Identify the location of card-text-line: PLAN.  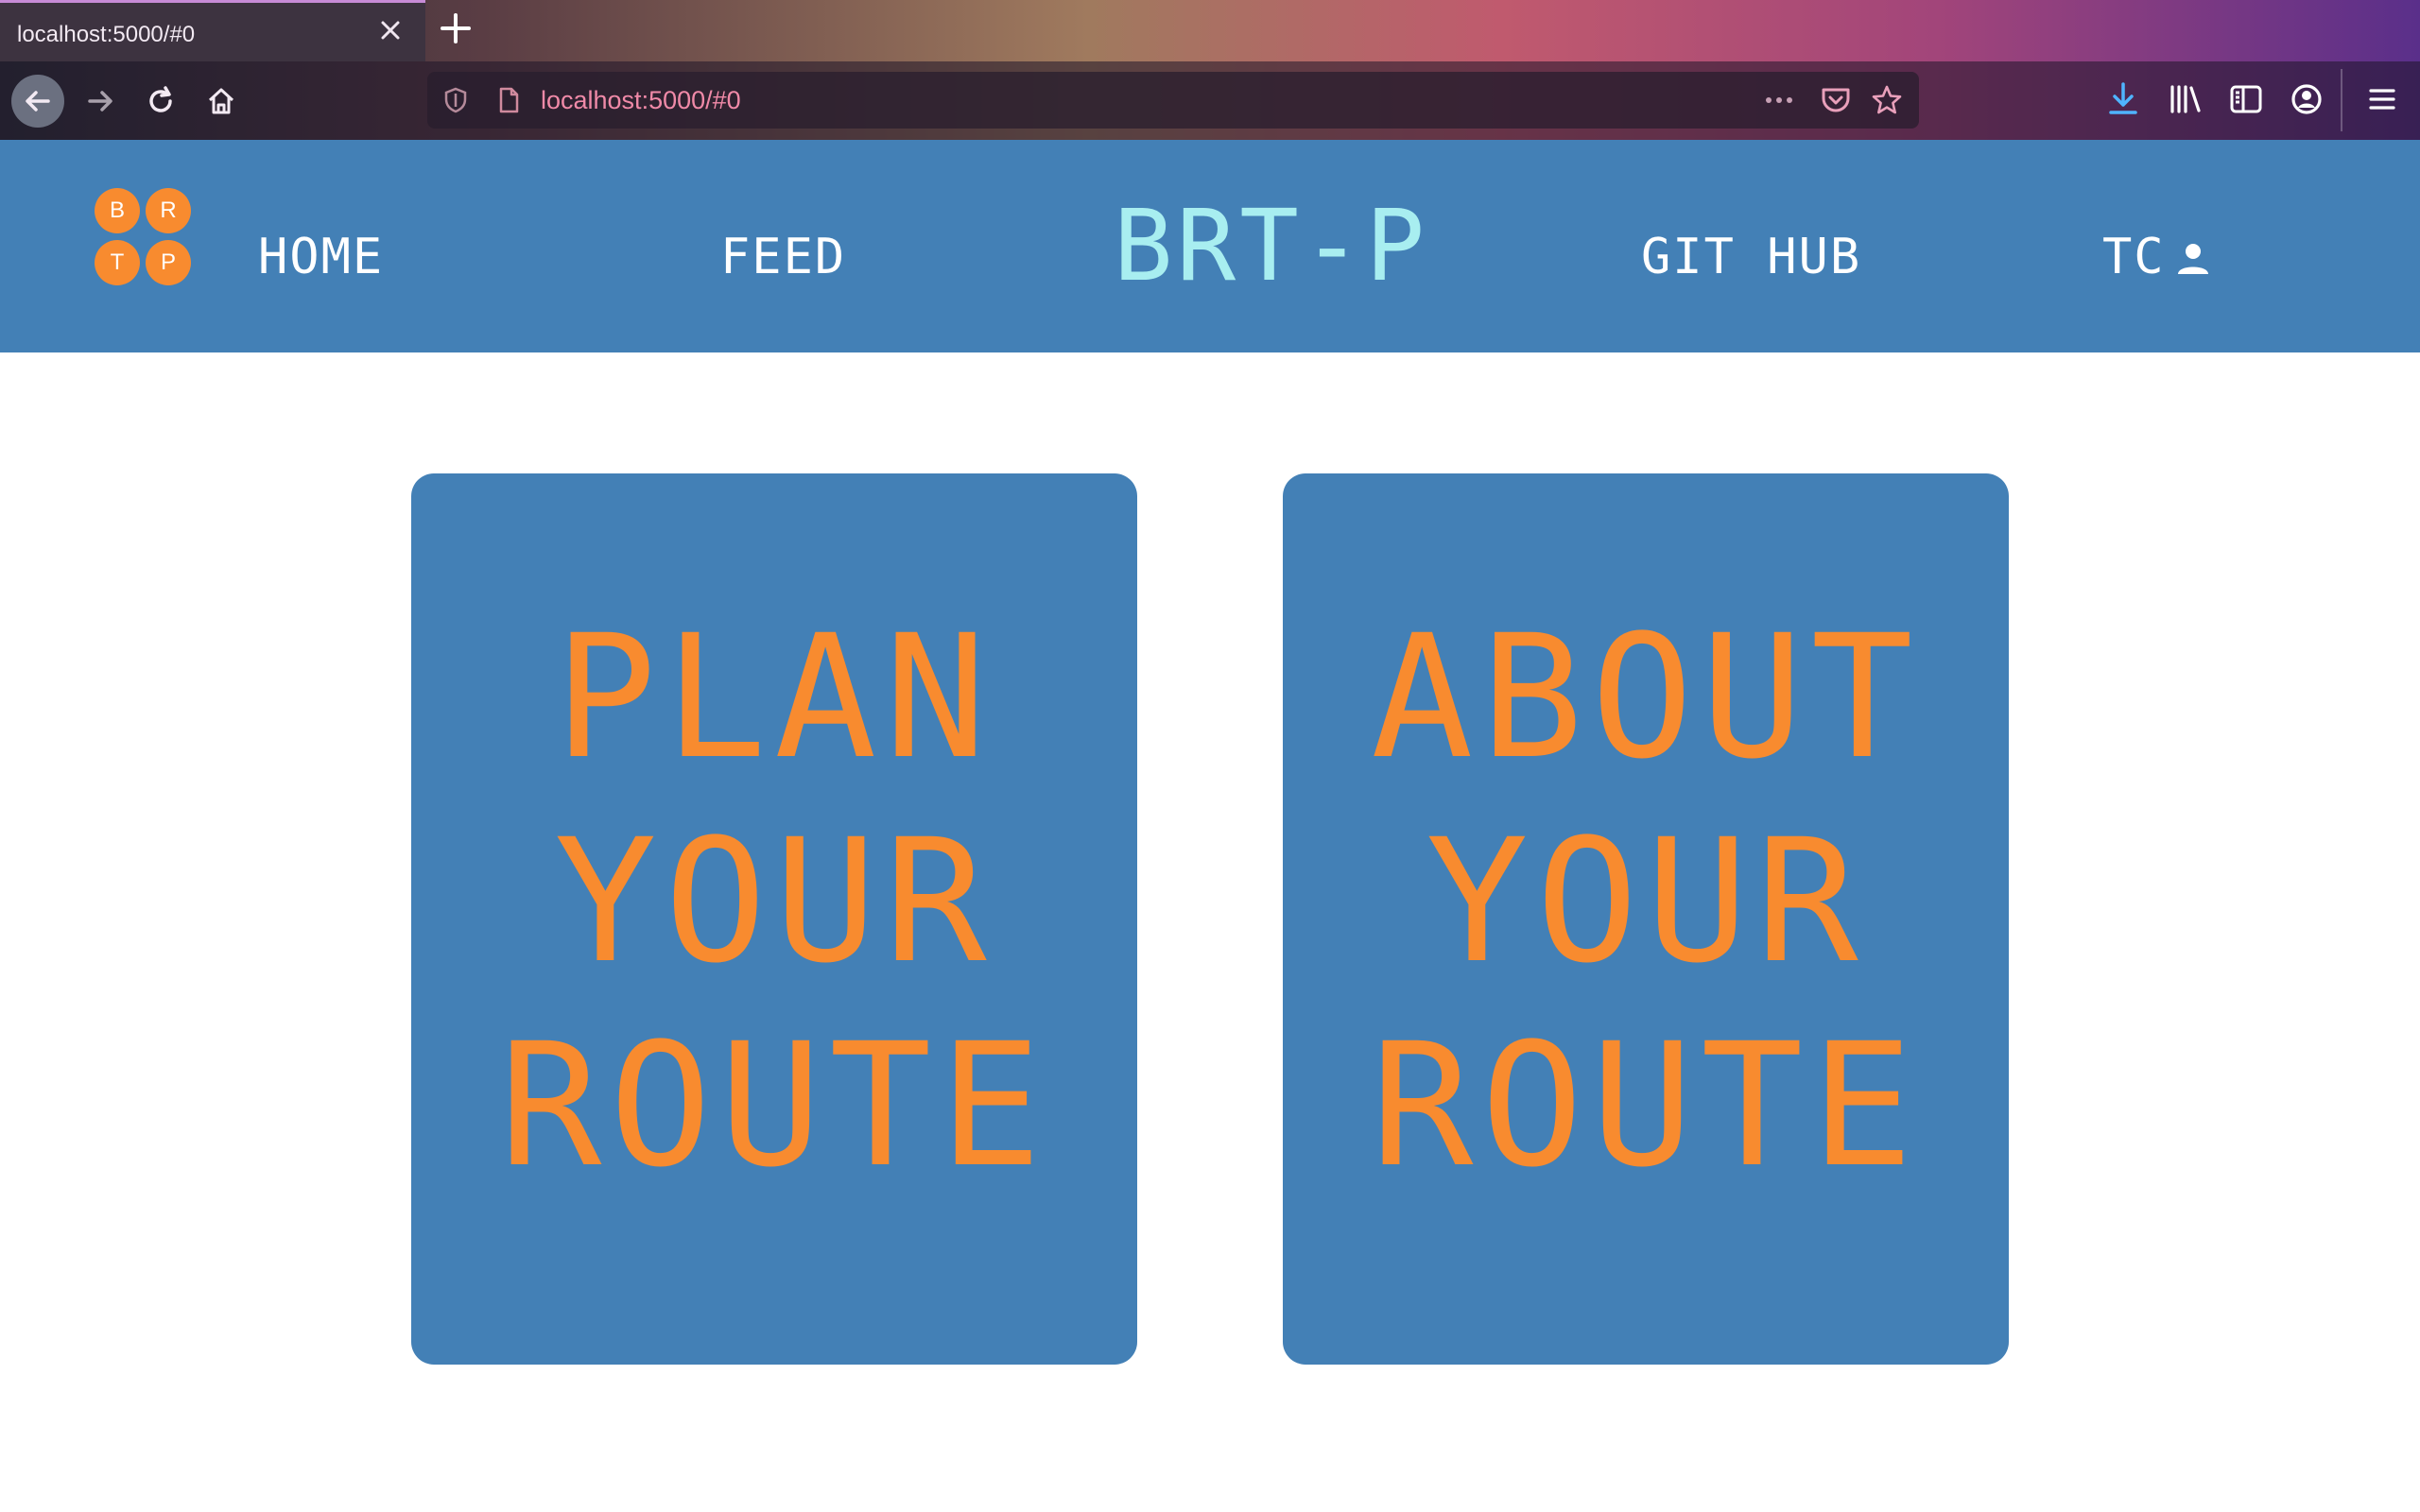
(774, 698).